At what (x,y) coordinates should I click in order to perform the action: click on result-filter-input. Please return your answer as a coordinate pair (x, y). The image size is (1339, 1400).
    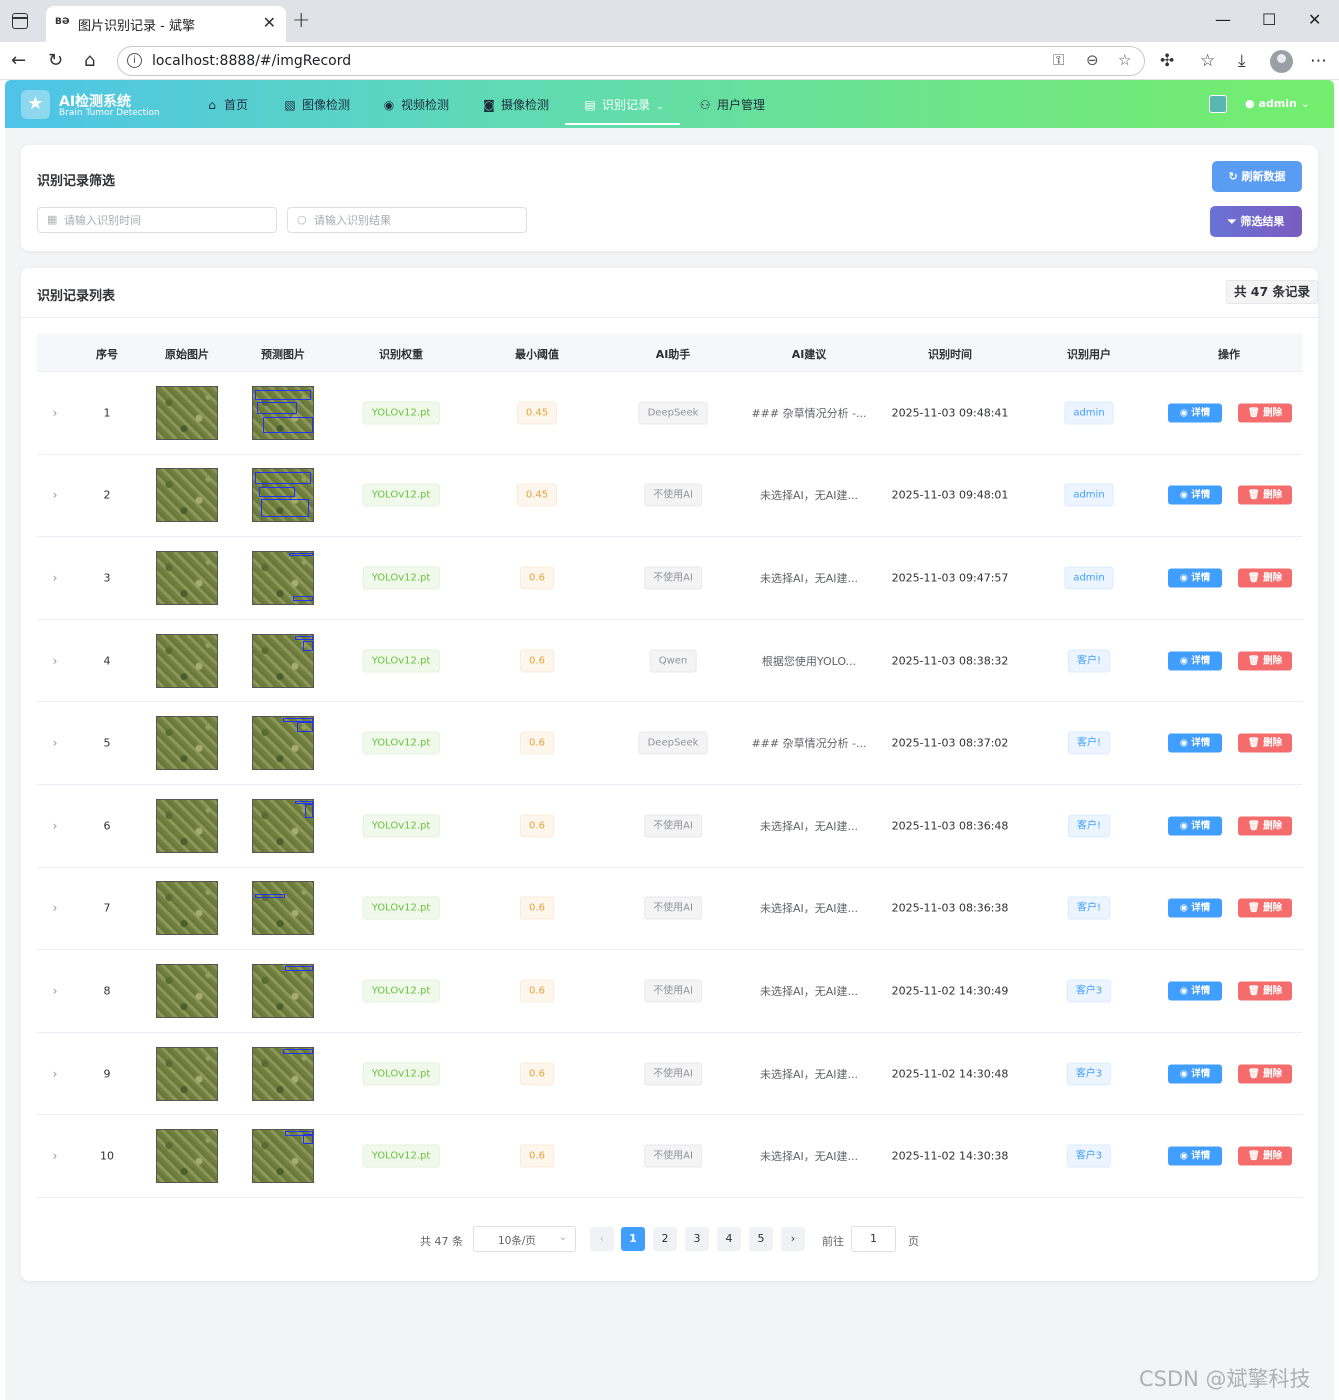
    Looking at the image, I should click on (414, 220).